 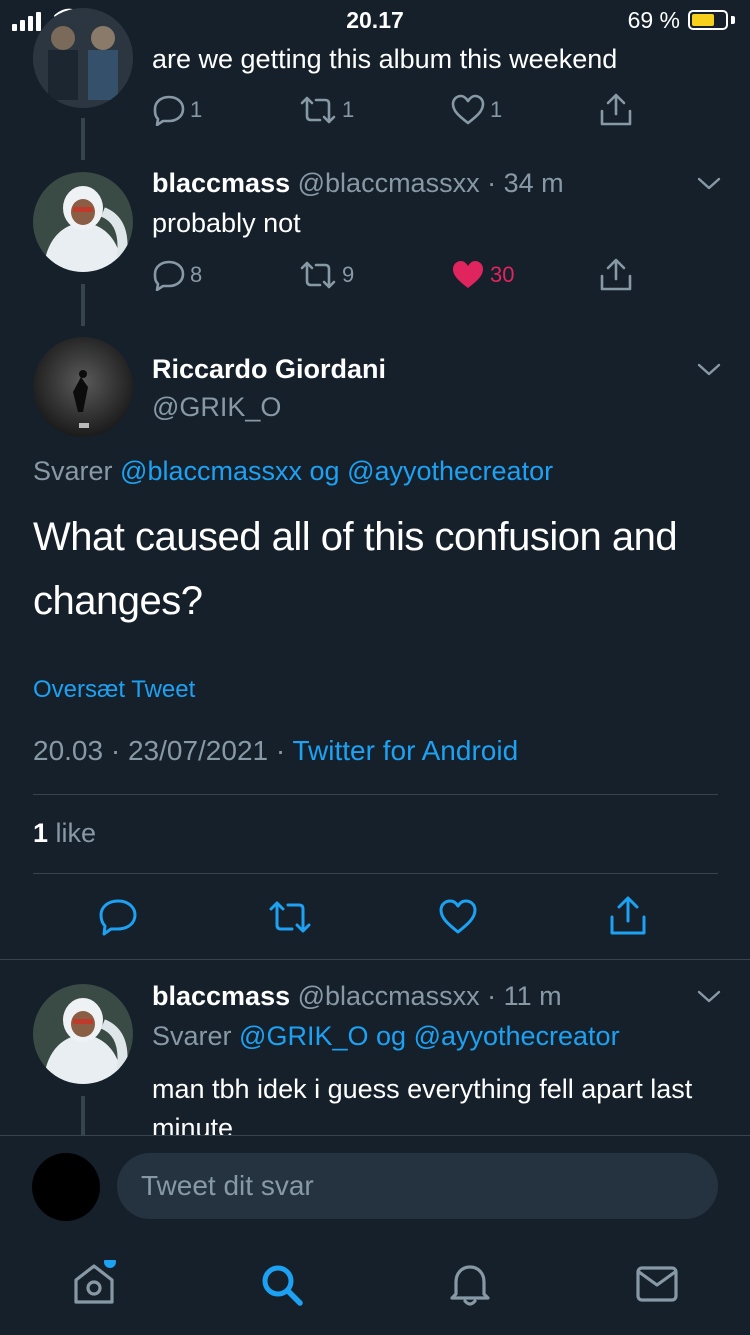 What do you see at coordinates (496, 109) in the screenshot?
I see `like-count: 1` at bounding box center [496, 109].